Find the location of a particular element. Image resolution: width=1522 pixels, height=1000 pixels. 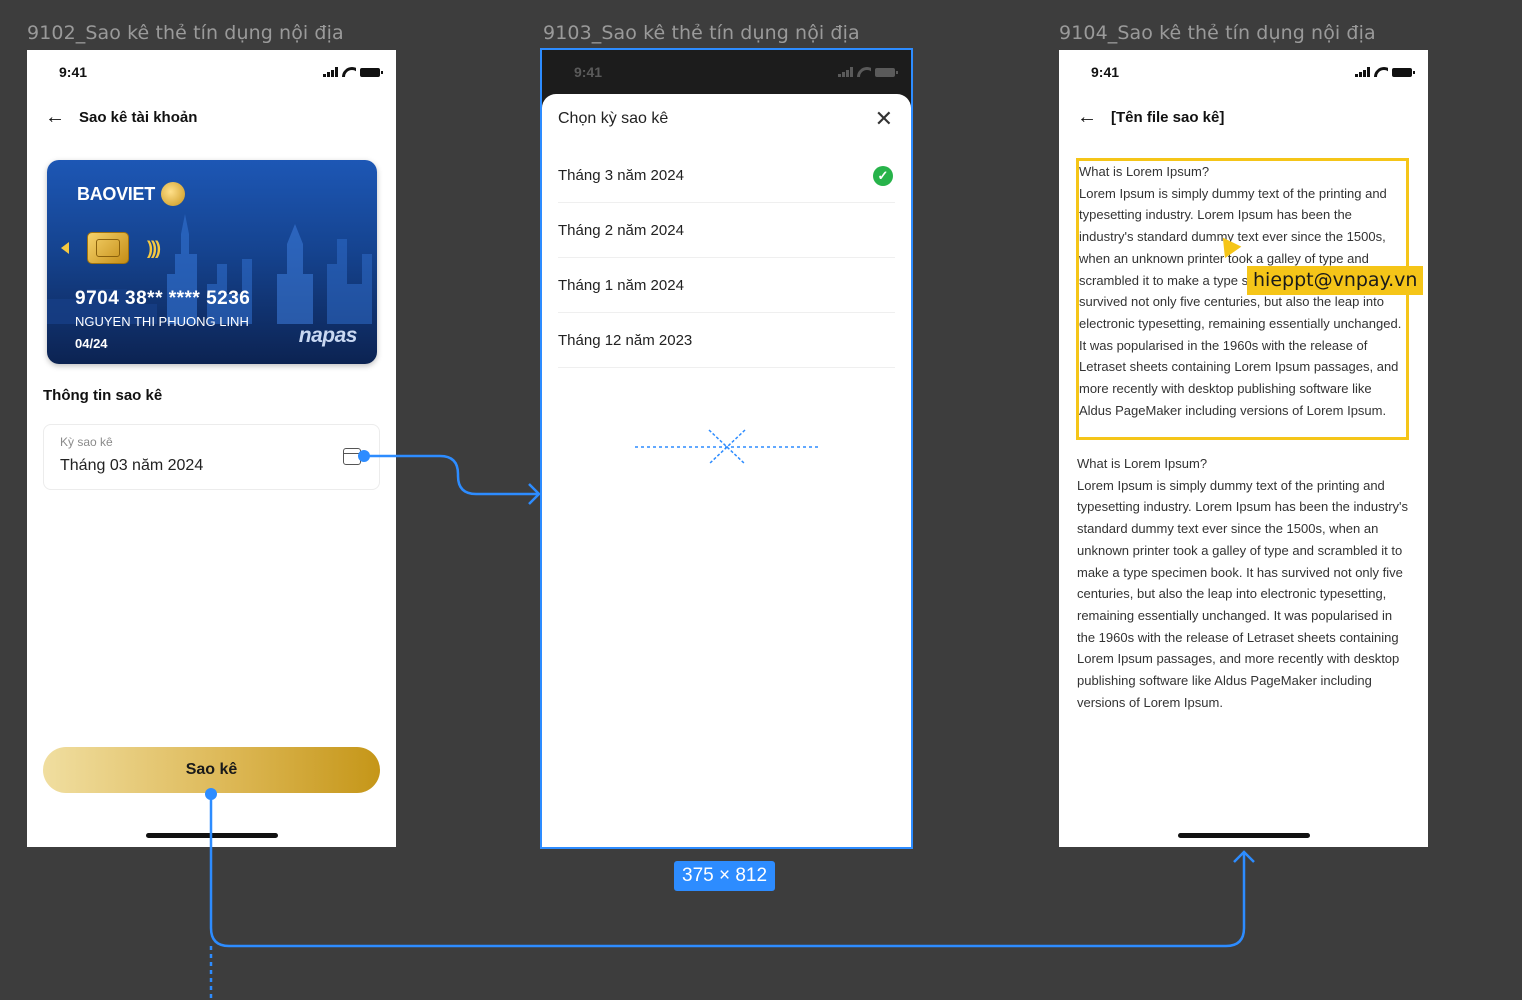

period-option-label: Tháng 3 năm 2024 is located at coordinates (621, 175).